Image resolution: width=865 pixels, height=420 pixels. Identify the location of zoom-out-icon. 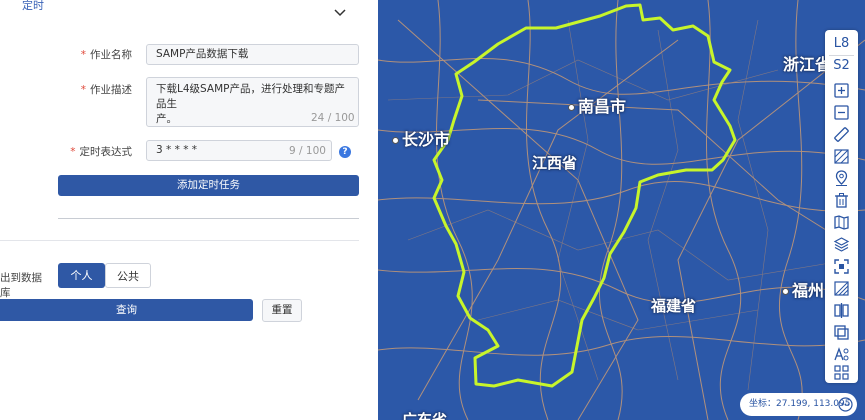
(841, 112).